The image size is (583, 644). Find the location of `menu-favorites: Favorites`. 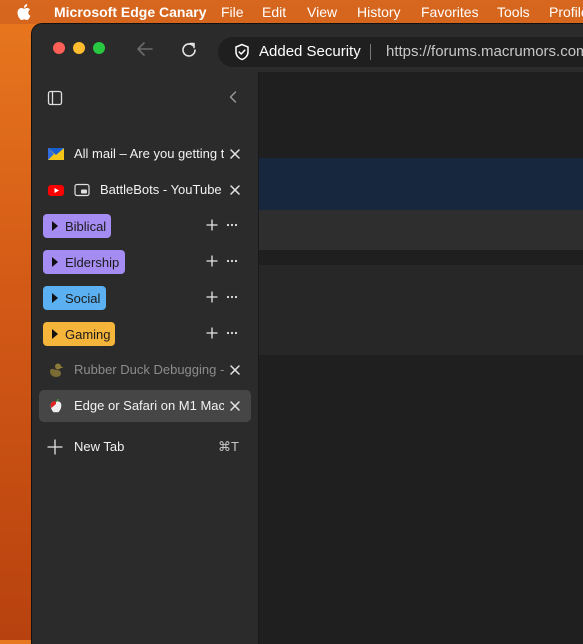

menu-favorites: Favorites is located at coordinates (450, 12).